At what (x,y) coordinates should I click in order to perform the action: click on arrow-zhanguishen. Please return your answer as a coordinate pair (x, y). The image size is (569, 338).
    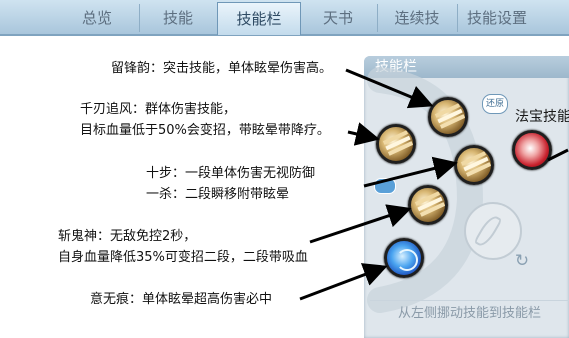
    Looking at the image, I should click on (360, 224).